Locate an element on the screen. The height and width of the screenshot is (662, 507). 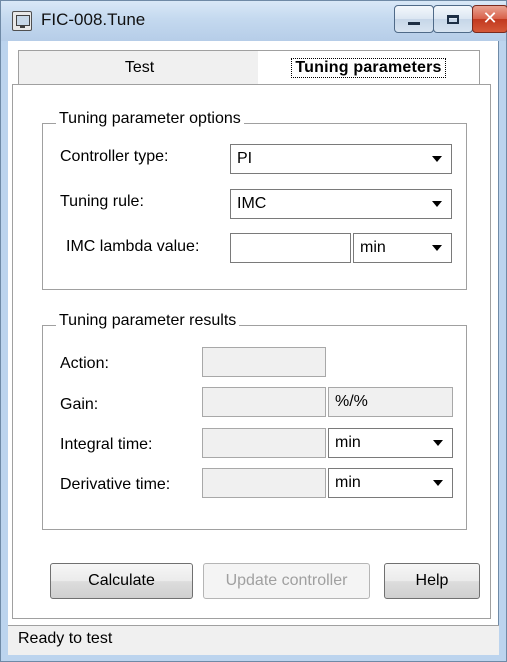
maximize-button is located at coordinates (453, 19).